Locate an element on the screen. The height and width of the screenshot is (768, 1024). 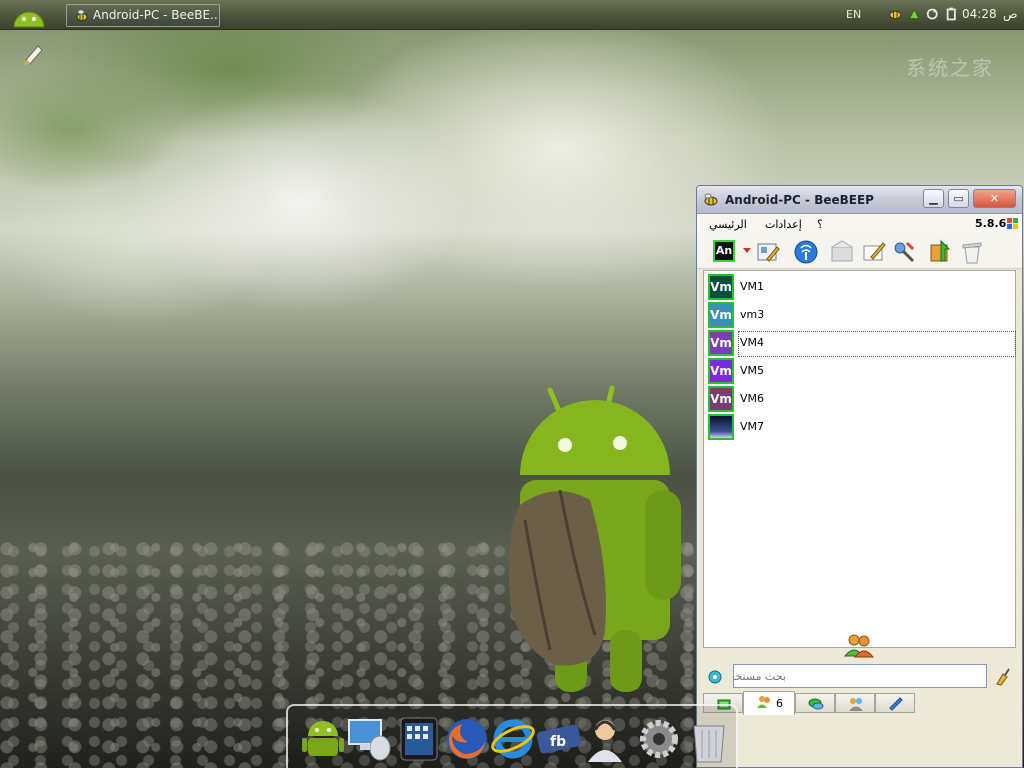
toolbar: An is located at coordinates (859, 251).